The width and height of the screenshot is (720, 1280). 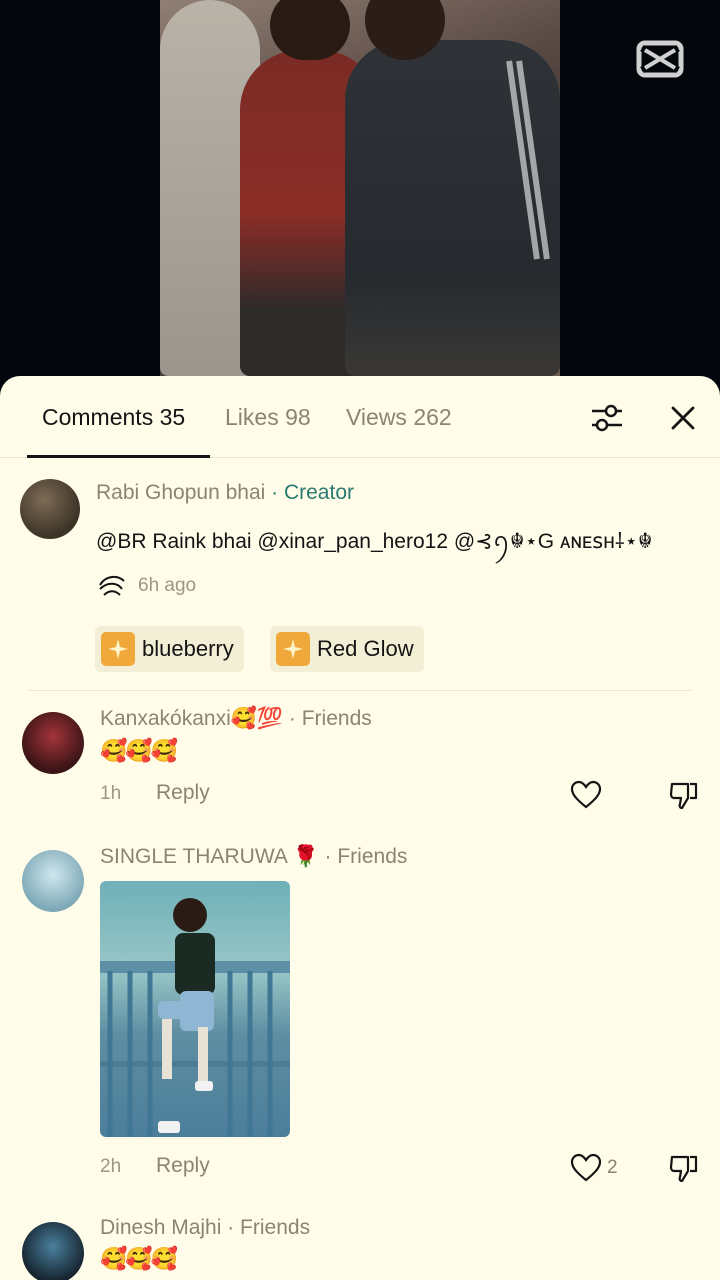 I want to click on fence-photo, so click(x=195, y=1017).